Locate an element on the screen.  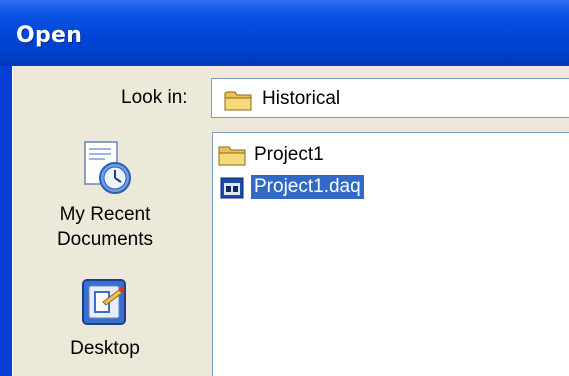
look-in-value: Historical is located at coordinates (301, 98).